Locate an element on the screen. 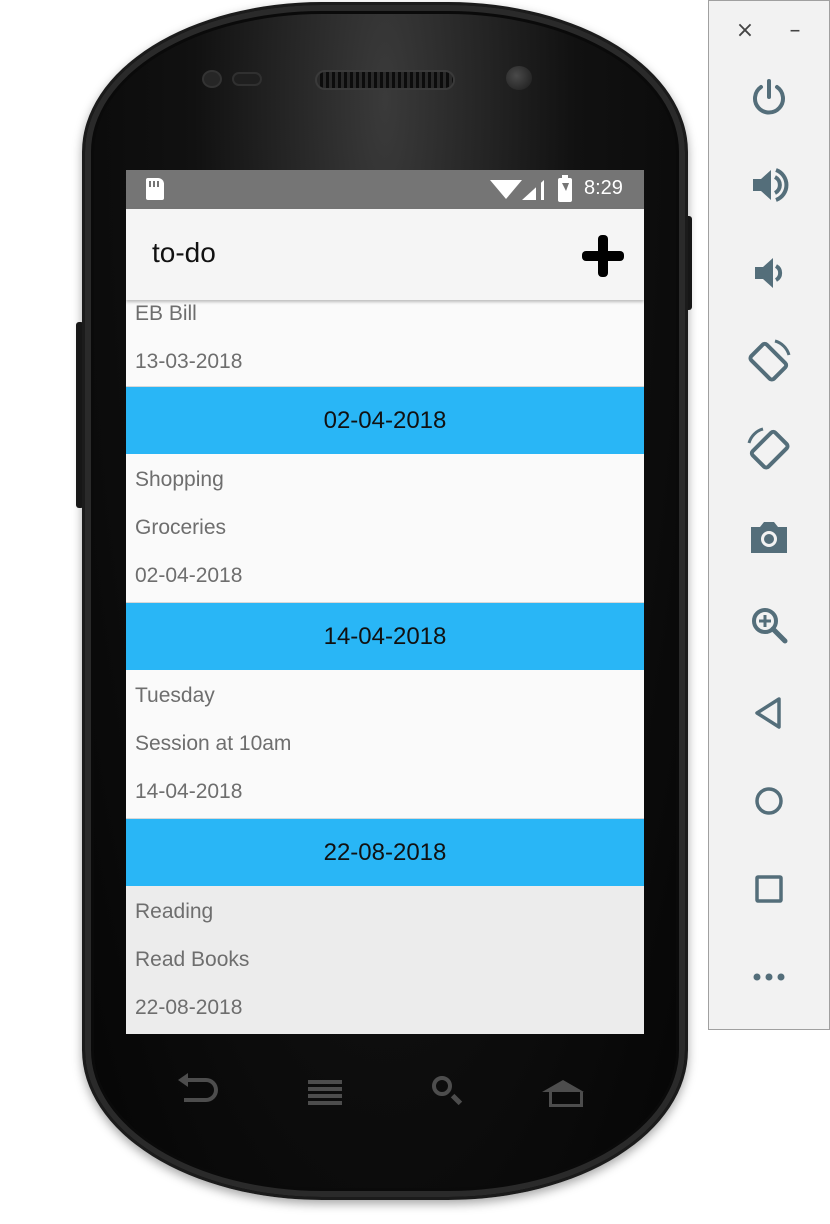  volume-up-icon is located at coordinates (771, 185).